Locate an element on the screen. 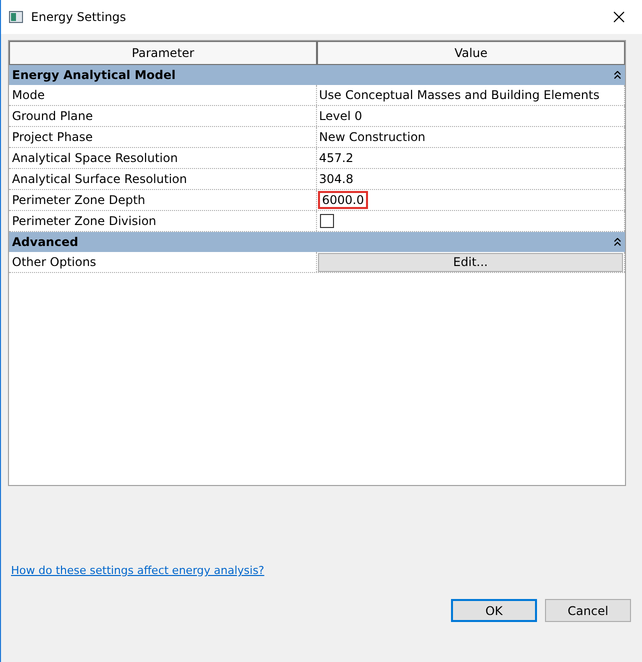 Image resolution: width=642 pixels, height=662 pixels. value-text: Use Conceptual Masses and Building Elements is located at coordinates (459, 95).